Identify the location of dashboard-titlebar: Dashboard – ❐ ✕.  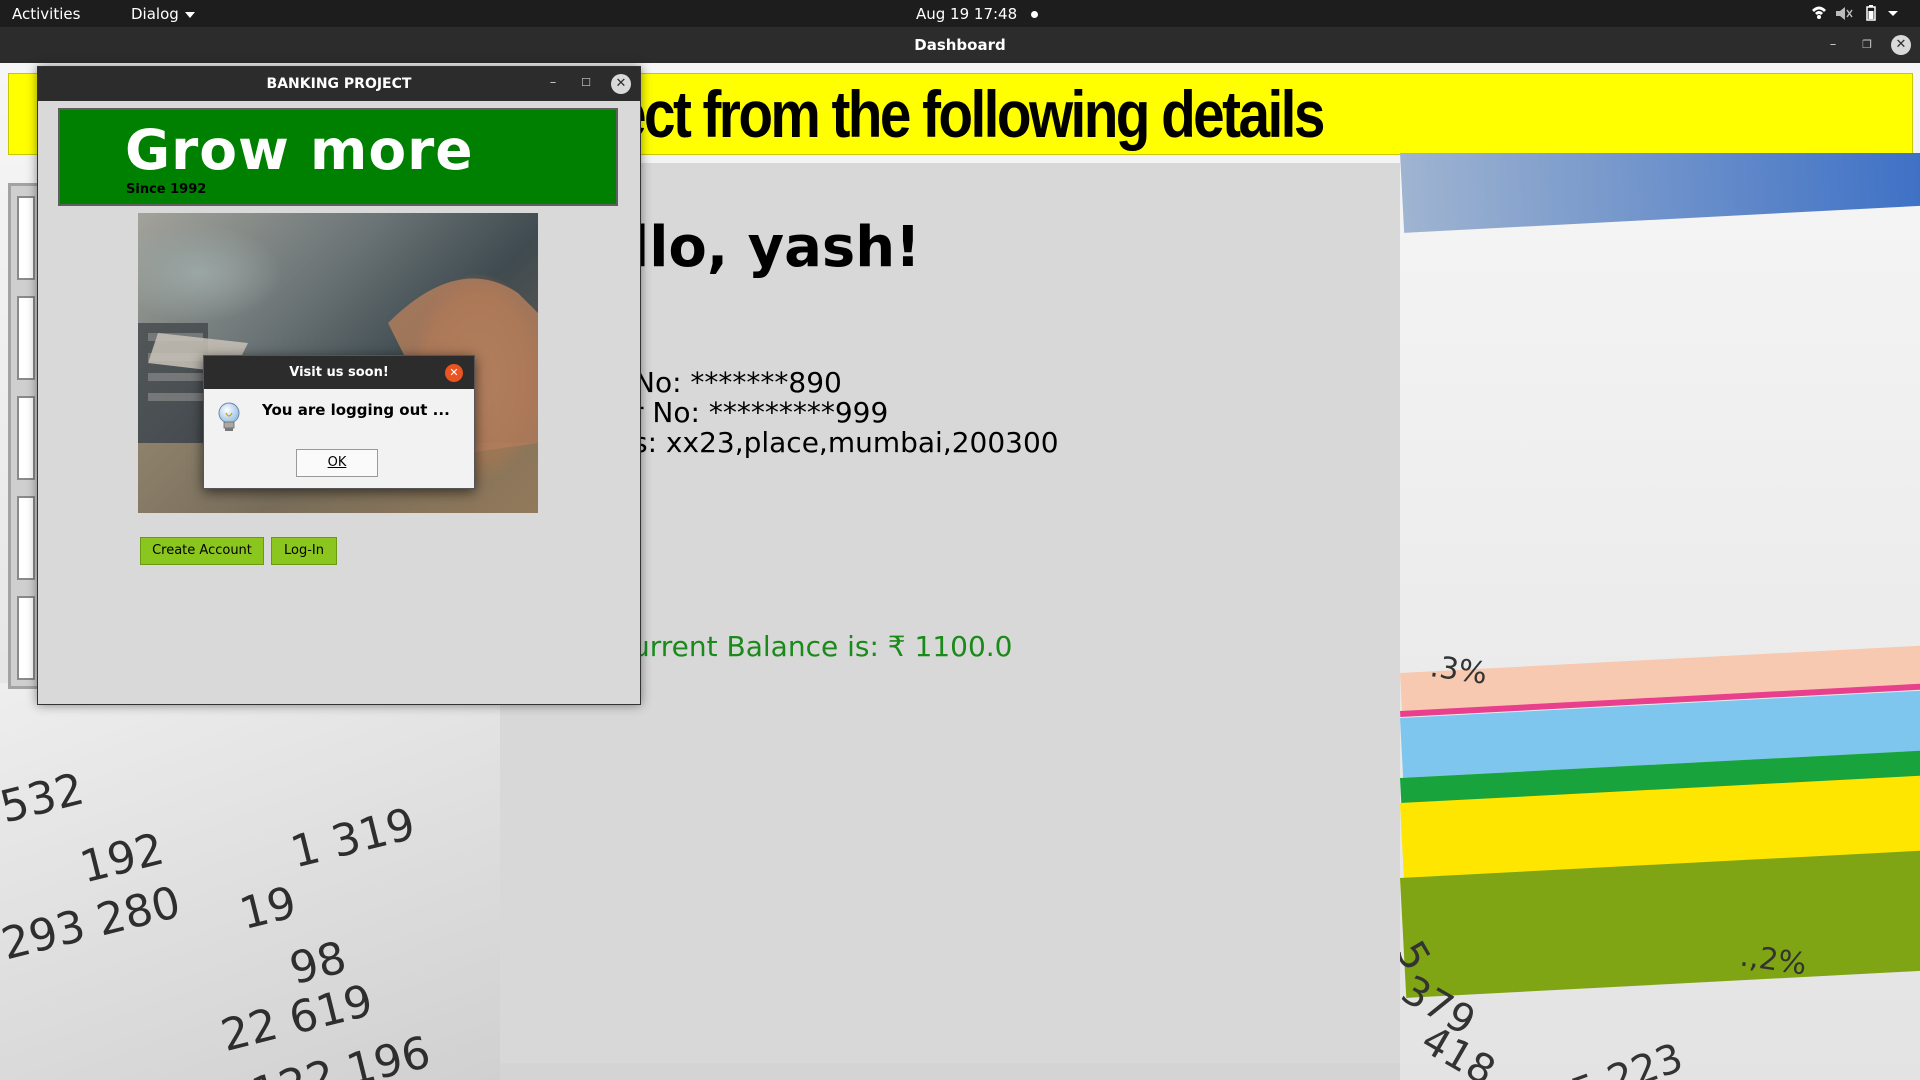
(960, 45).